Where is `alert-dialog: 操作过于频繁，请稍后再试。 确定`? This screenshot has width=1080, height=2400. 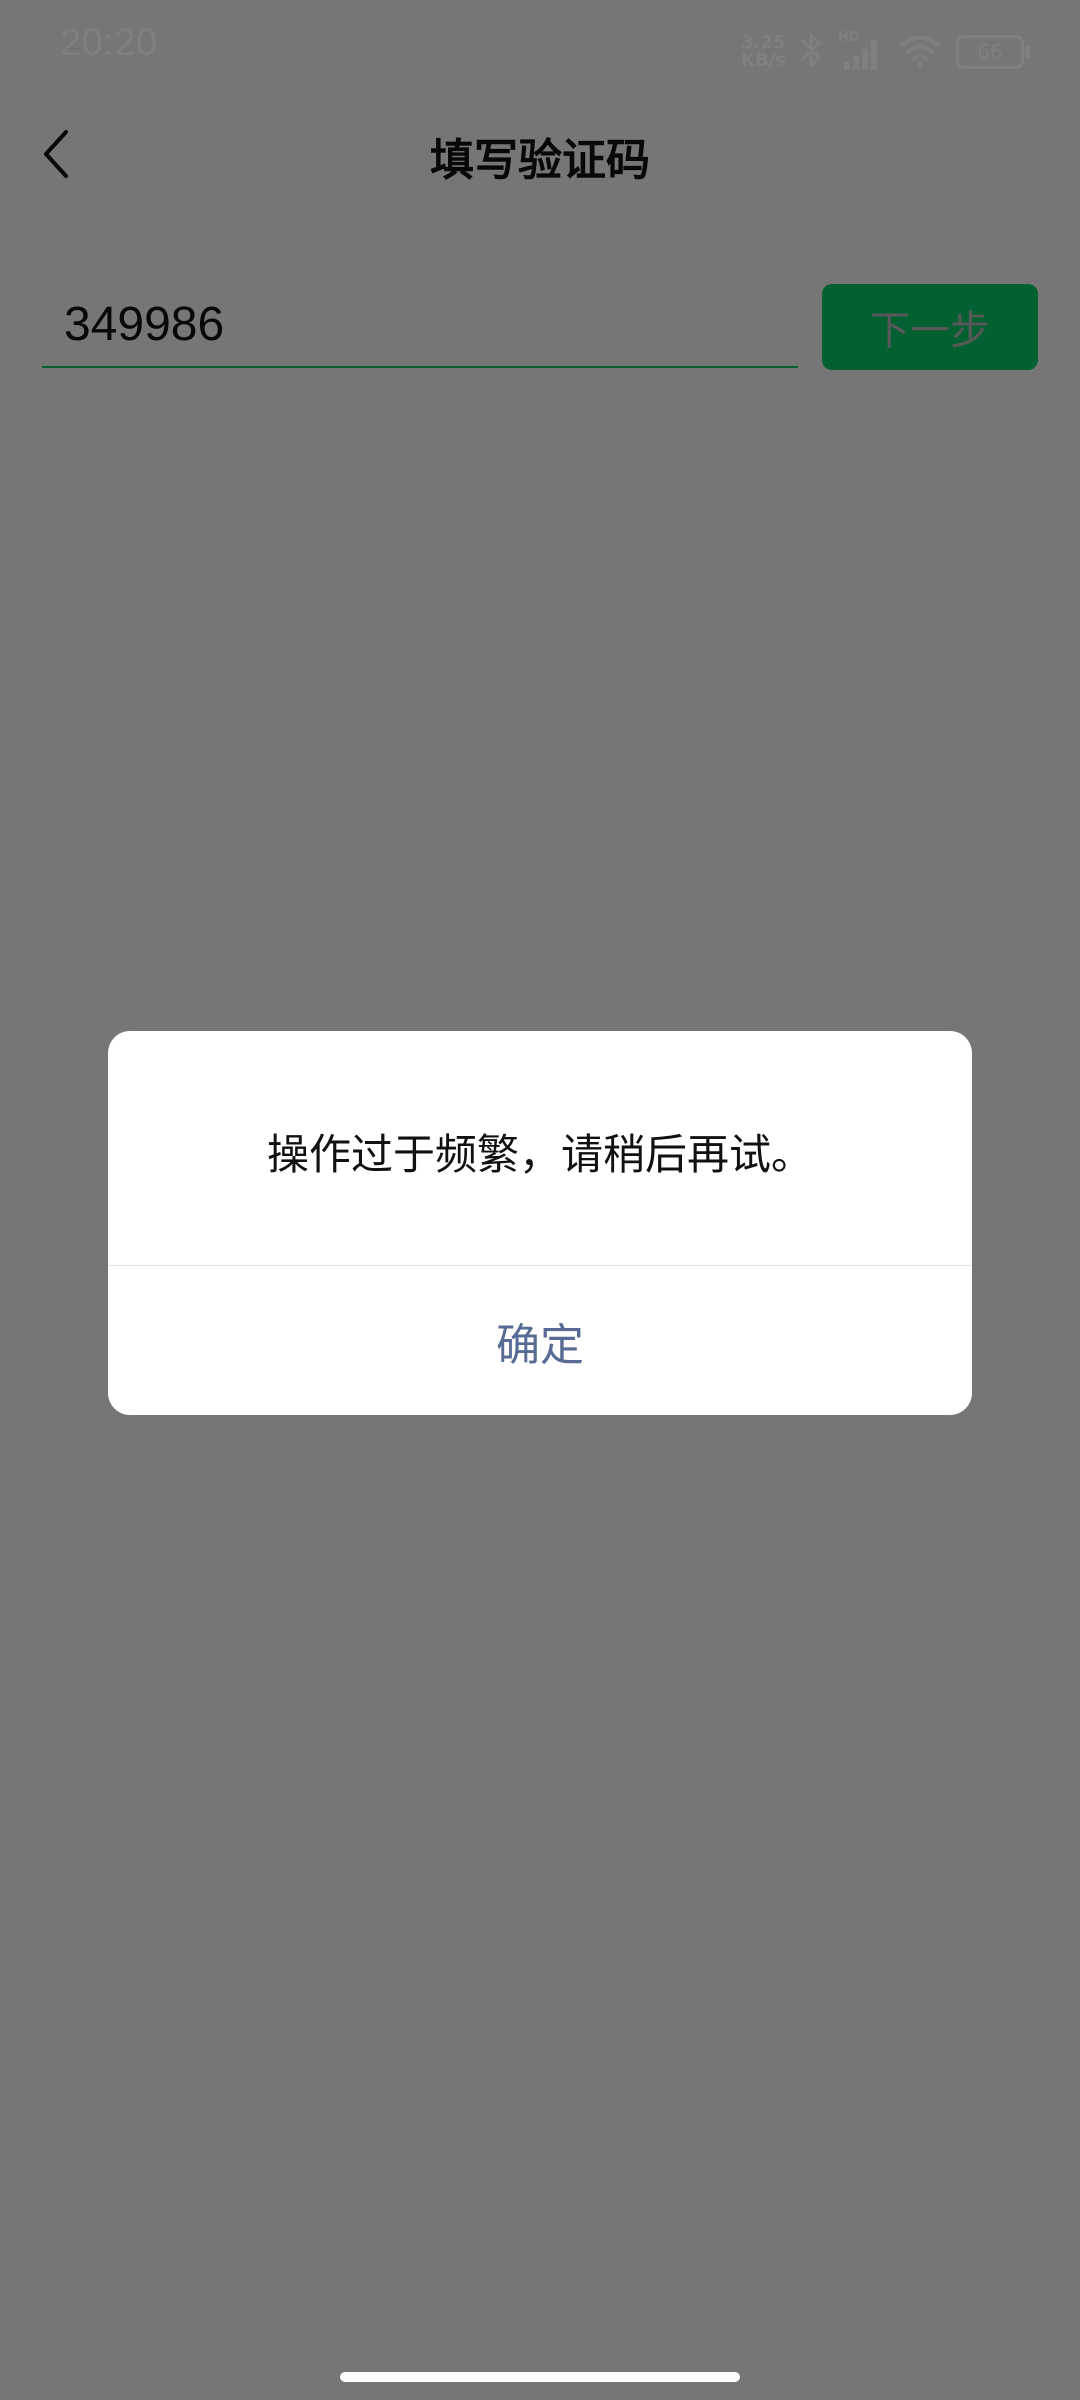
alert-dialog: 操作过于频繁，请稍后再试。 确定 is located at coordinates (540, 1223).